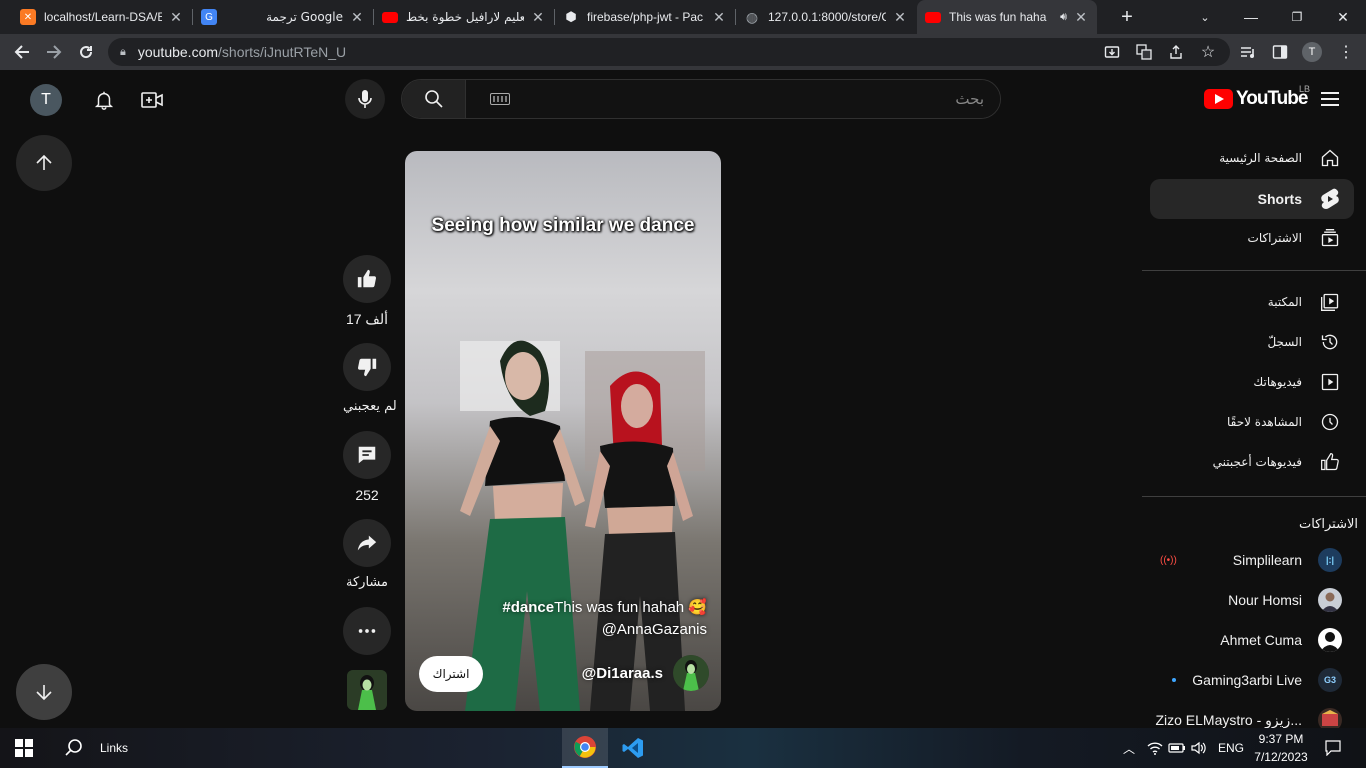 This screenshot has width=1366, height=768. Describe the element at coordinates (1252, 199) in the screenshot. I see `sidebar-item-shorts: Shorts` at that location.